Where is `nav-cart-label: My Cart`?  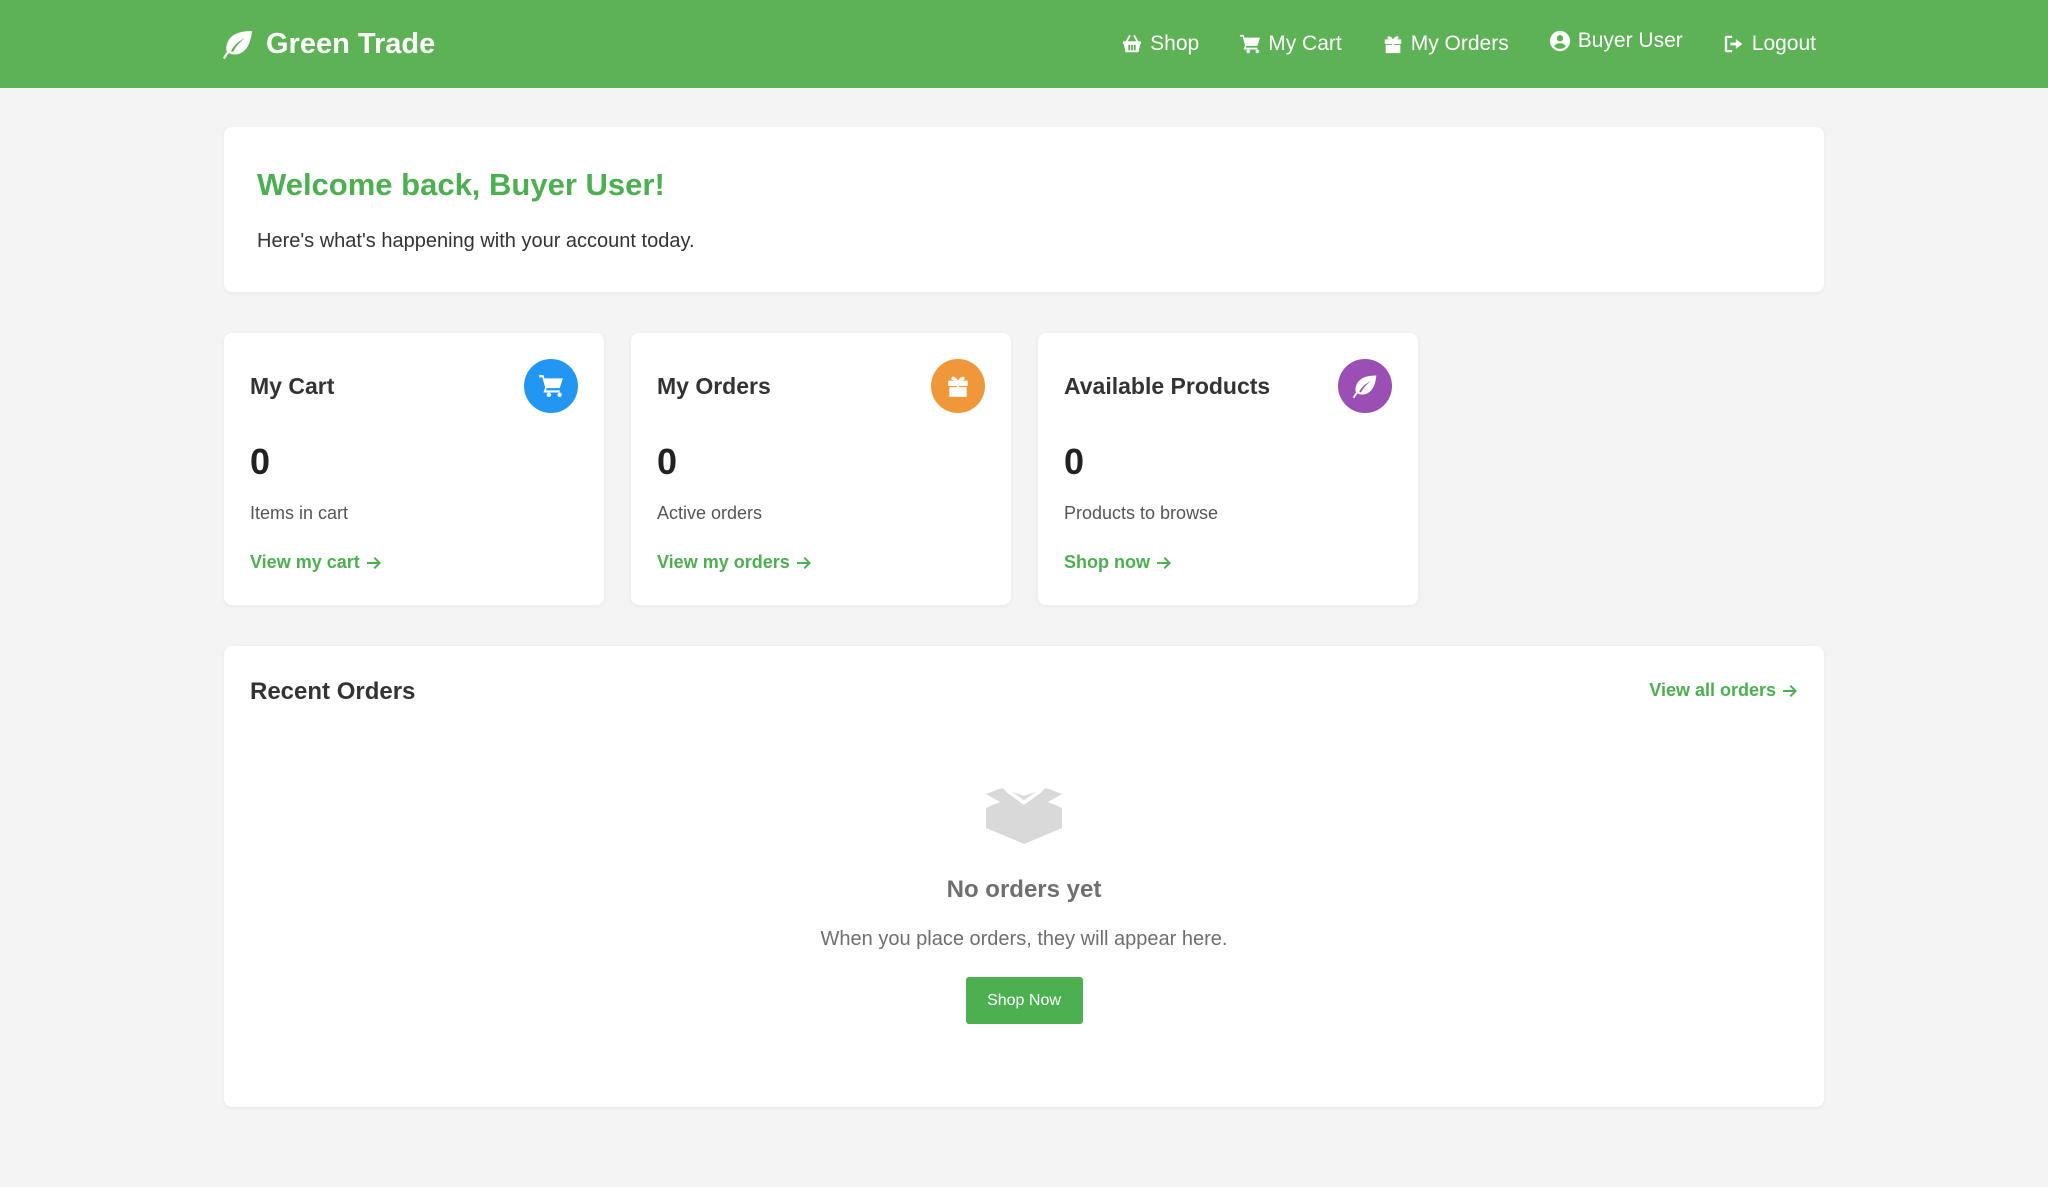
nav-cart-label: My Cart is located at coordinates (1305, 43).